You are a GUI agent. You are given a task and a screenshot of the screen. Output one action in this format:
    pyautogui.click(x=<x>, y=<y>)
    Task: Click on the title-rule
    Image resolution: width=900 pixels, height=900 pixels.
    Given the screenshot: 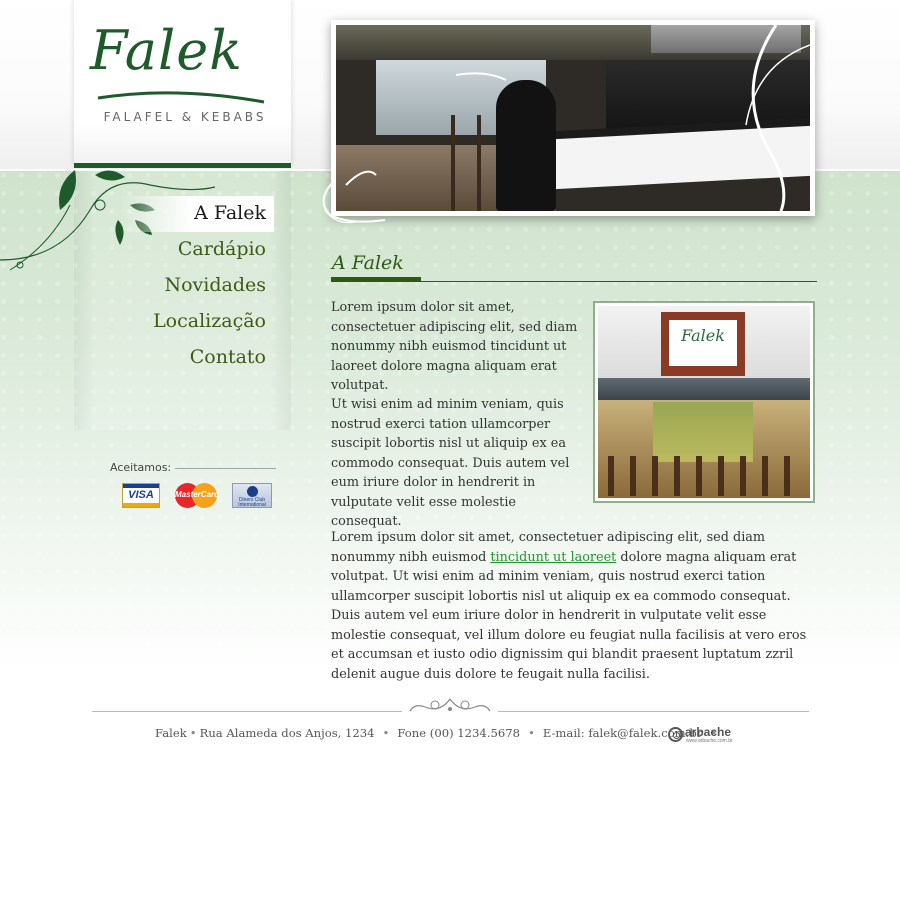 What is the action you would take?
    pyautogui.click(x=574, y=281)
    